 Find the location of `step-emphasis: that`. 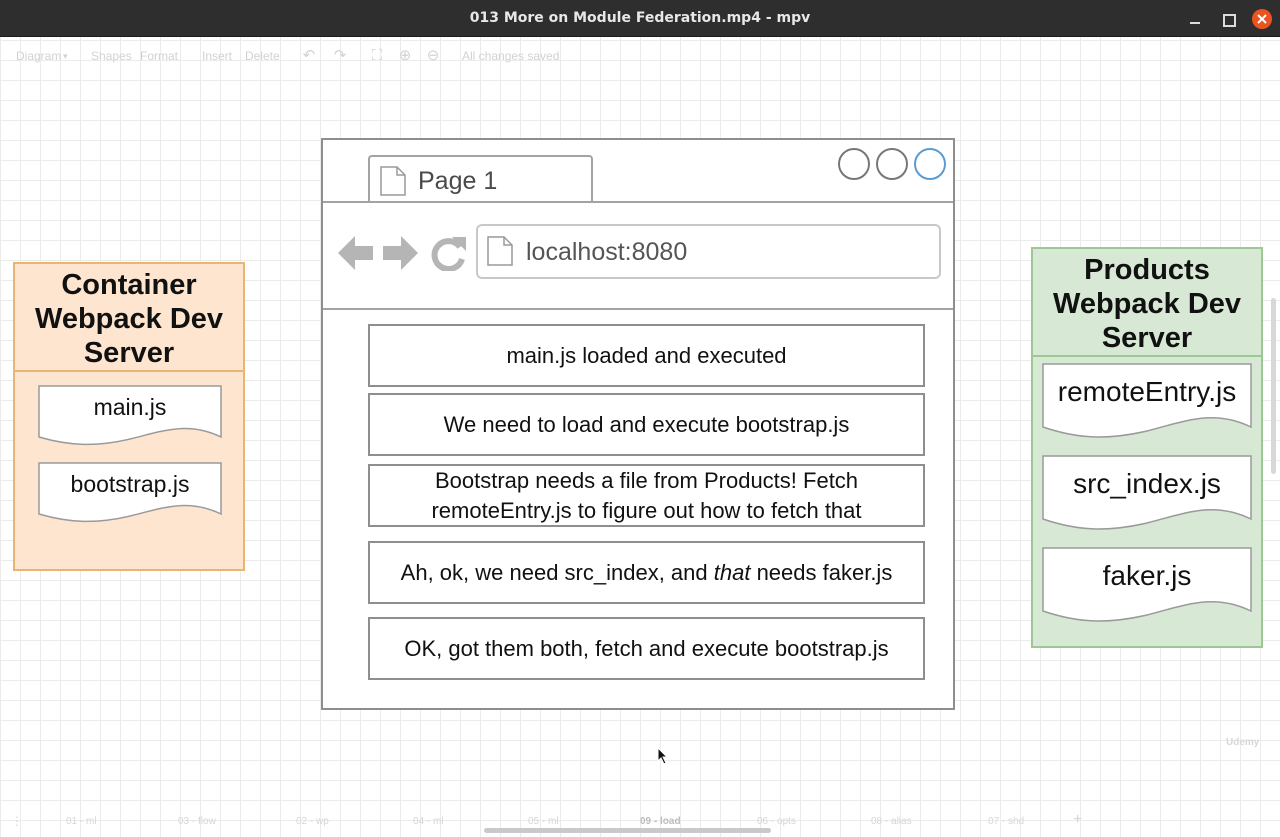

step-emphasis: that is located at coordinates (732, 572).